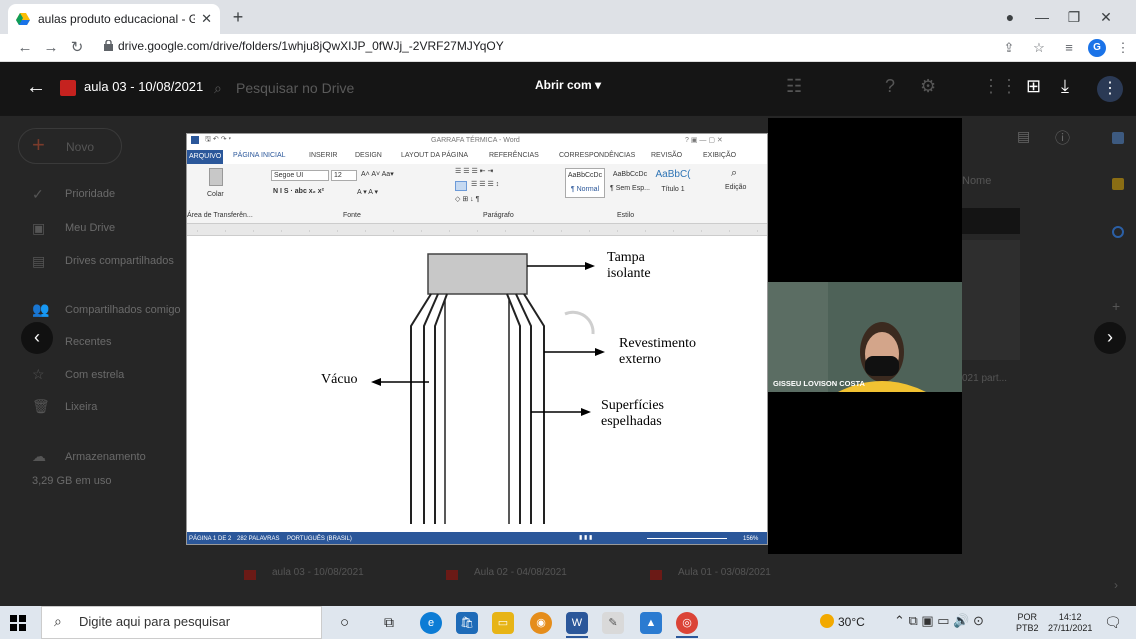 The height and width of the screenshot is (639, 1136). Describe the element at coordinates (18, 623) in the screenshot. I see `windows-start-icon` at that location.